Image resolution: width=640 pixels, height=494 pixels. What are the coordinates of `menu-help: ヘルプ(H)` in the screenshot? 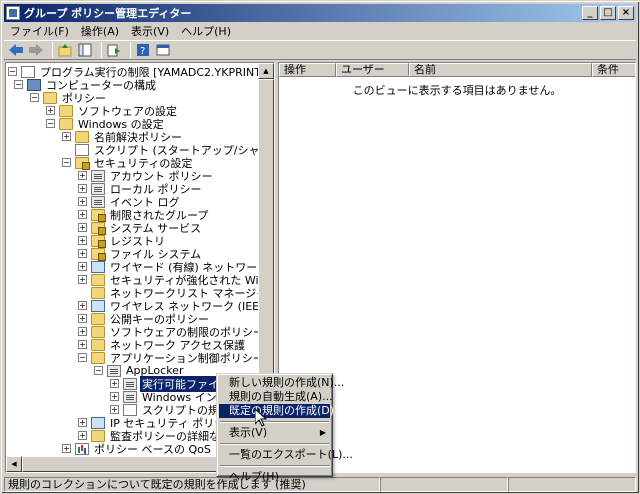 It's located at (206, 31).